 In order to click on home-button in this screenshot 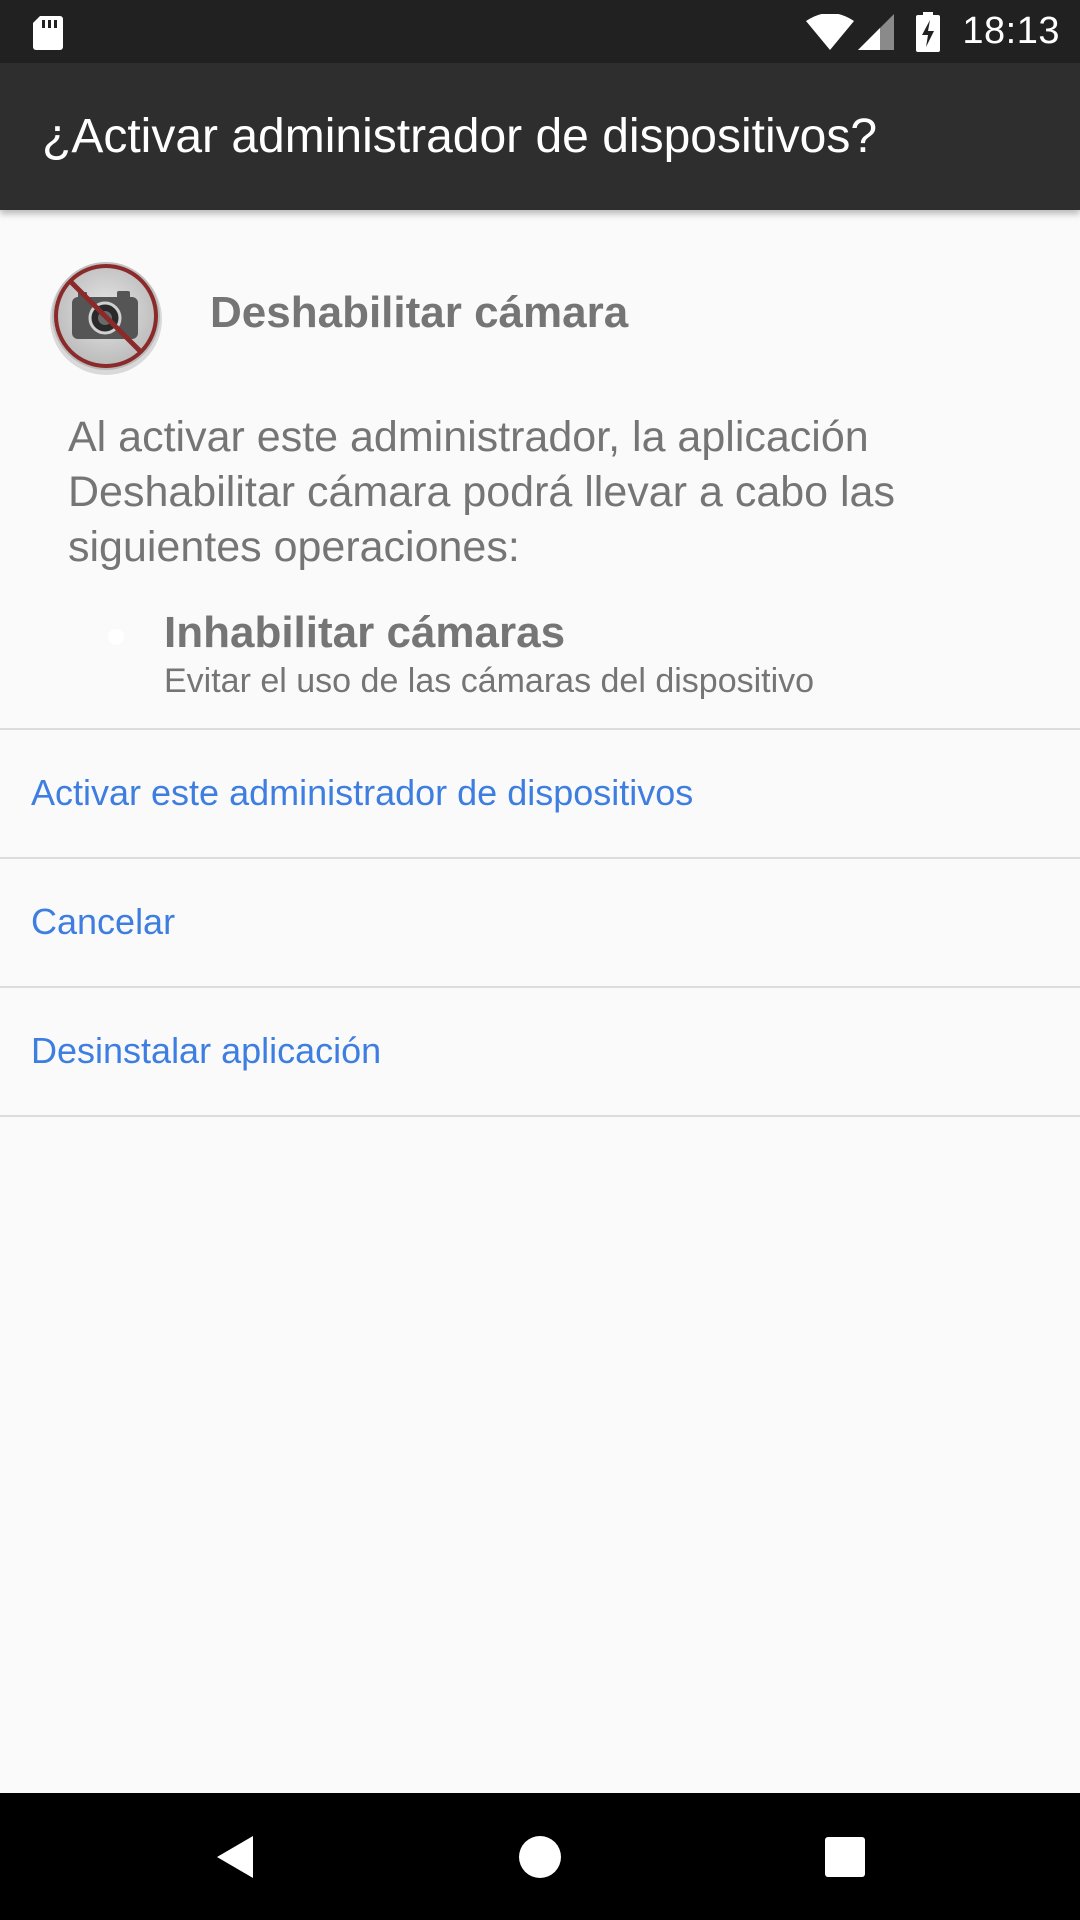, I will do `click(540, 1856)`.